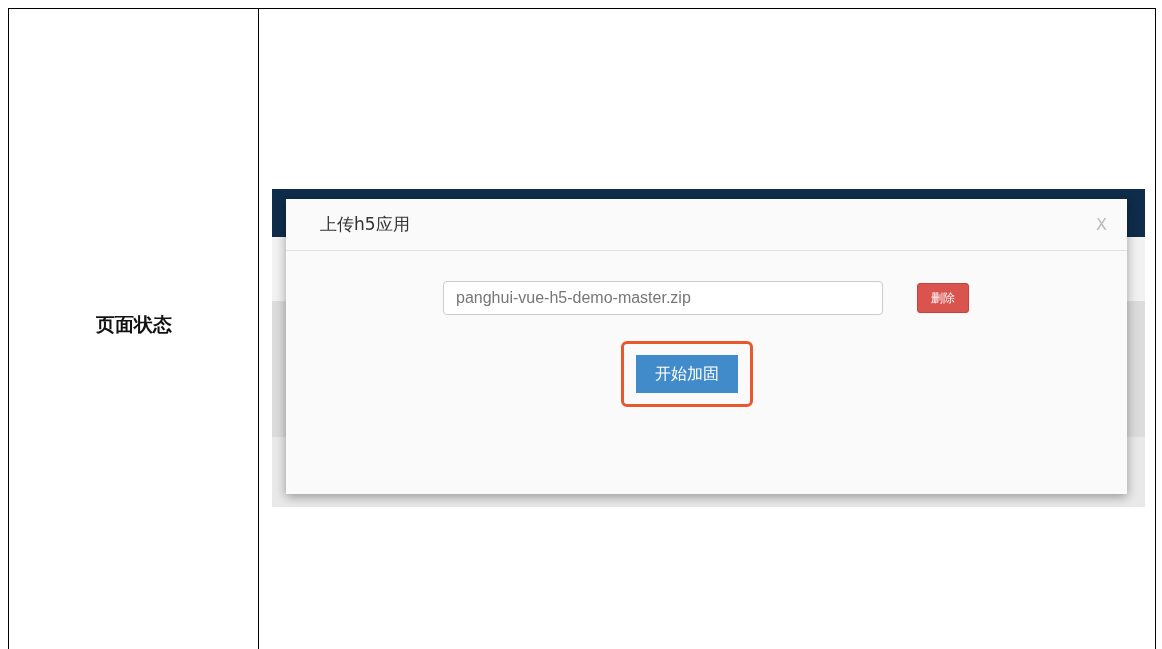 This screenshot has width=1162, height=649. I want to click on start-hardening-button: 开始加固, so click(686, 374).